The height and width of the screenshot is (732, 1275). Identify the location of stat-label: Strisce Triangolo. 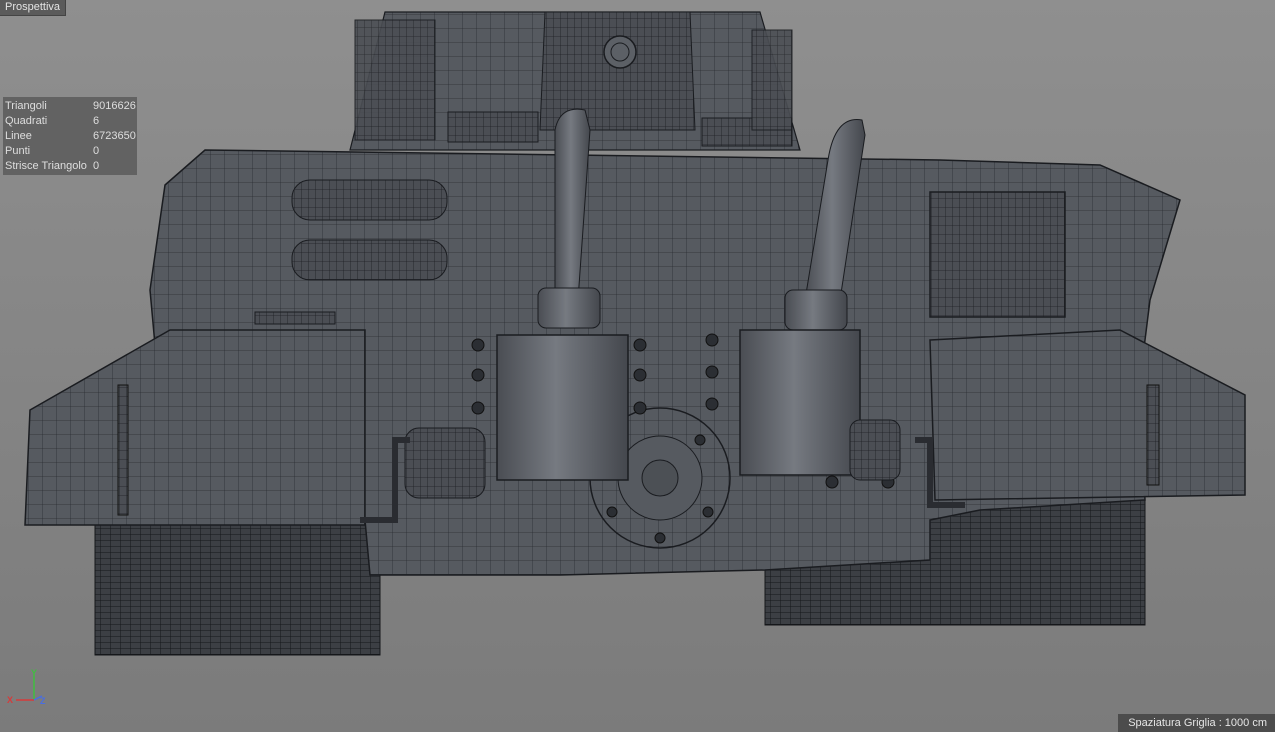
(46, 166).